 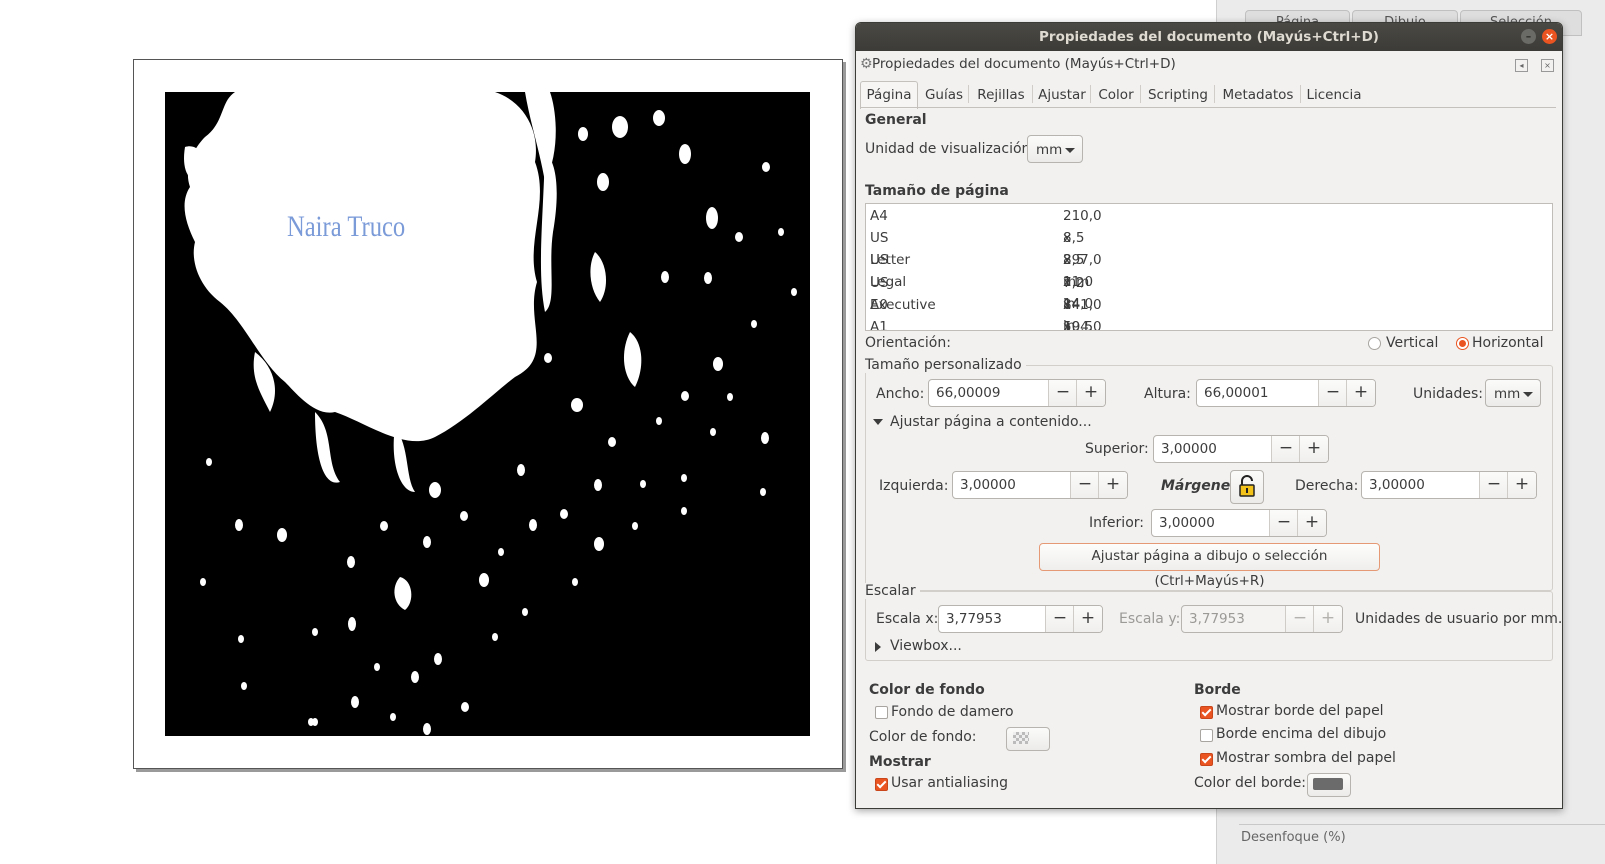 What do you see at coordinates (1462, 343) in the screenshot?
I see `horizontal-radio` at bounding box center [1462, 343].